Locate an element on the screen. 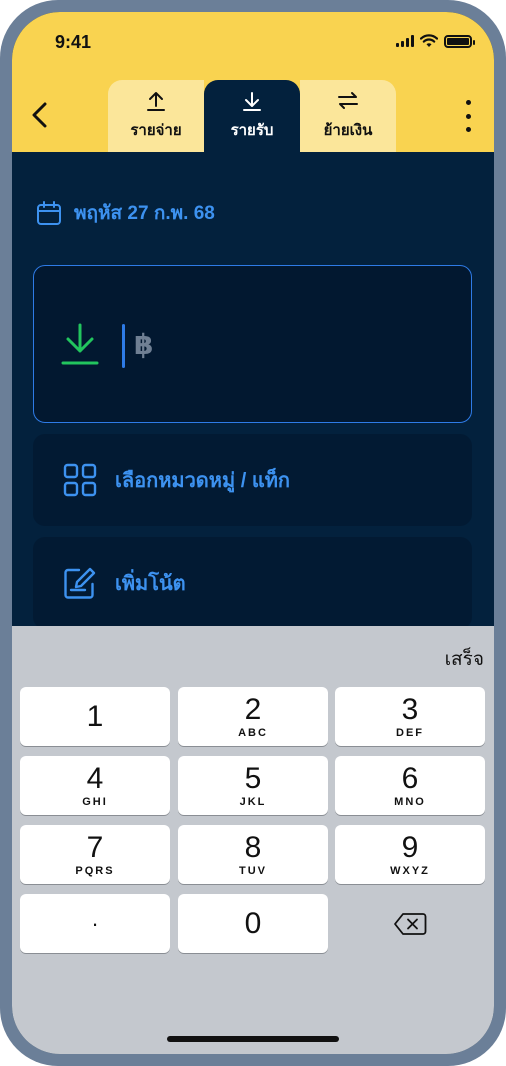 This screenshot has width=506, height=1066. category-label: เลือกหมวดหมู่ / แท็ก is located at coordinates (203, 481).